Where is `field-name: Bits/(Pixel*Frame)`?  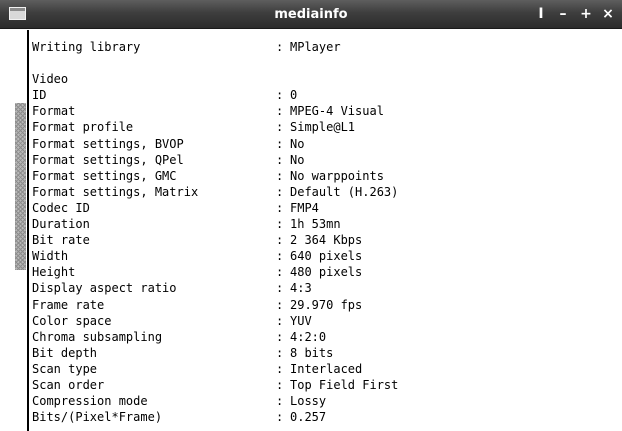 field-name: Bits/(Pixel*Frame) is located at coordinates (97, 417).